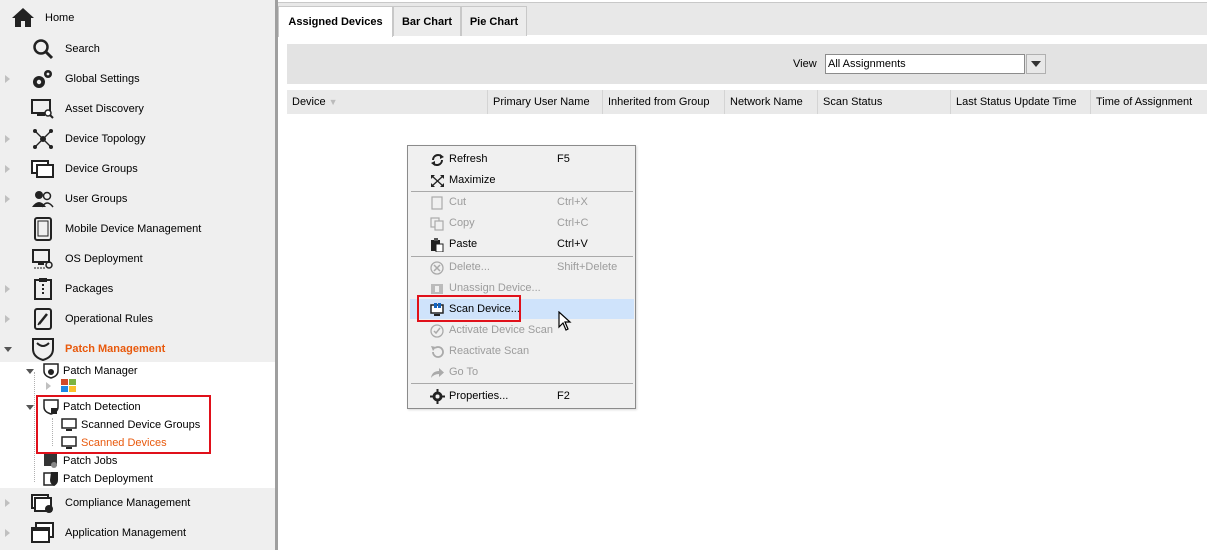 This screenshot has width=1207, height=550. What do you see at coordinates (563, 159) in the screenshot?
I see `menu-item-shortcut: F5` at bounding box center [563, 159].